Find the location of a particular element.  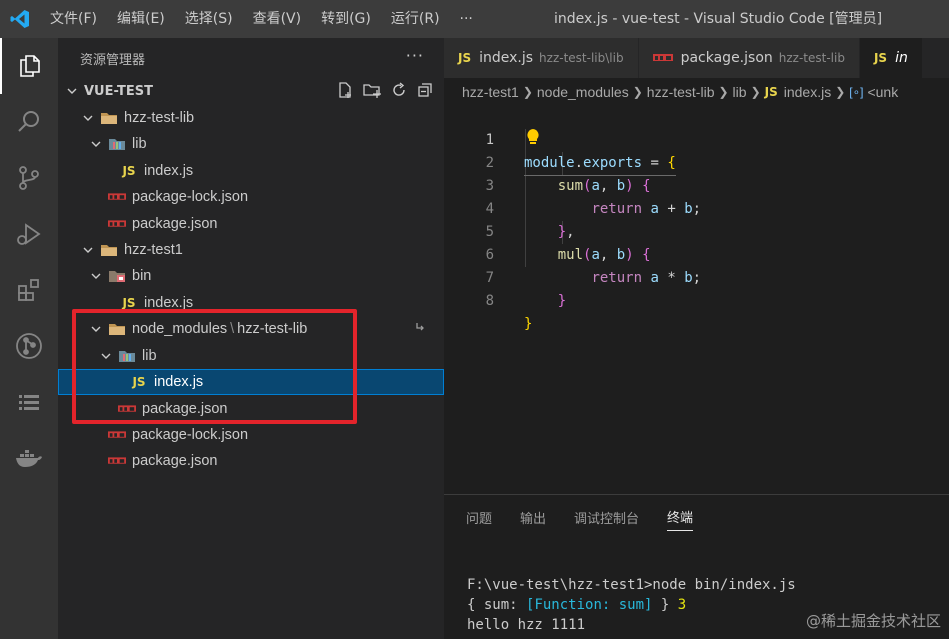

terminal-text: [Function: sum] is located at coordinates (589, 605).